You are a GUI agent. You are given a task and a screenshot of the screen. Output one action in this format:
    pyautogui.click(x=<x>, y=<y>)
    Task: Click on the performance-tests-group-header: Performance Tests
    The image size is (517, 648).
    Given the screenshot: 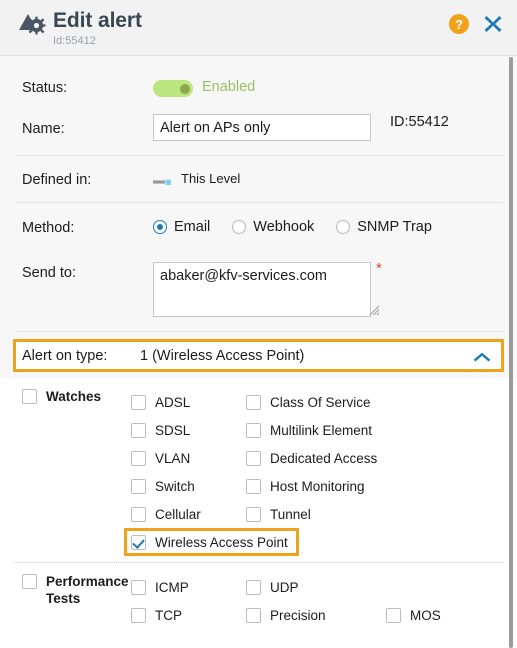 What is the action you would take?
    pyautogui.click(x=65, y=601)
    